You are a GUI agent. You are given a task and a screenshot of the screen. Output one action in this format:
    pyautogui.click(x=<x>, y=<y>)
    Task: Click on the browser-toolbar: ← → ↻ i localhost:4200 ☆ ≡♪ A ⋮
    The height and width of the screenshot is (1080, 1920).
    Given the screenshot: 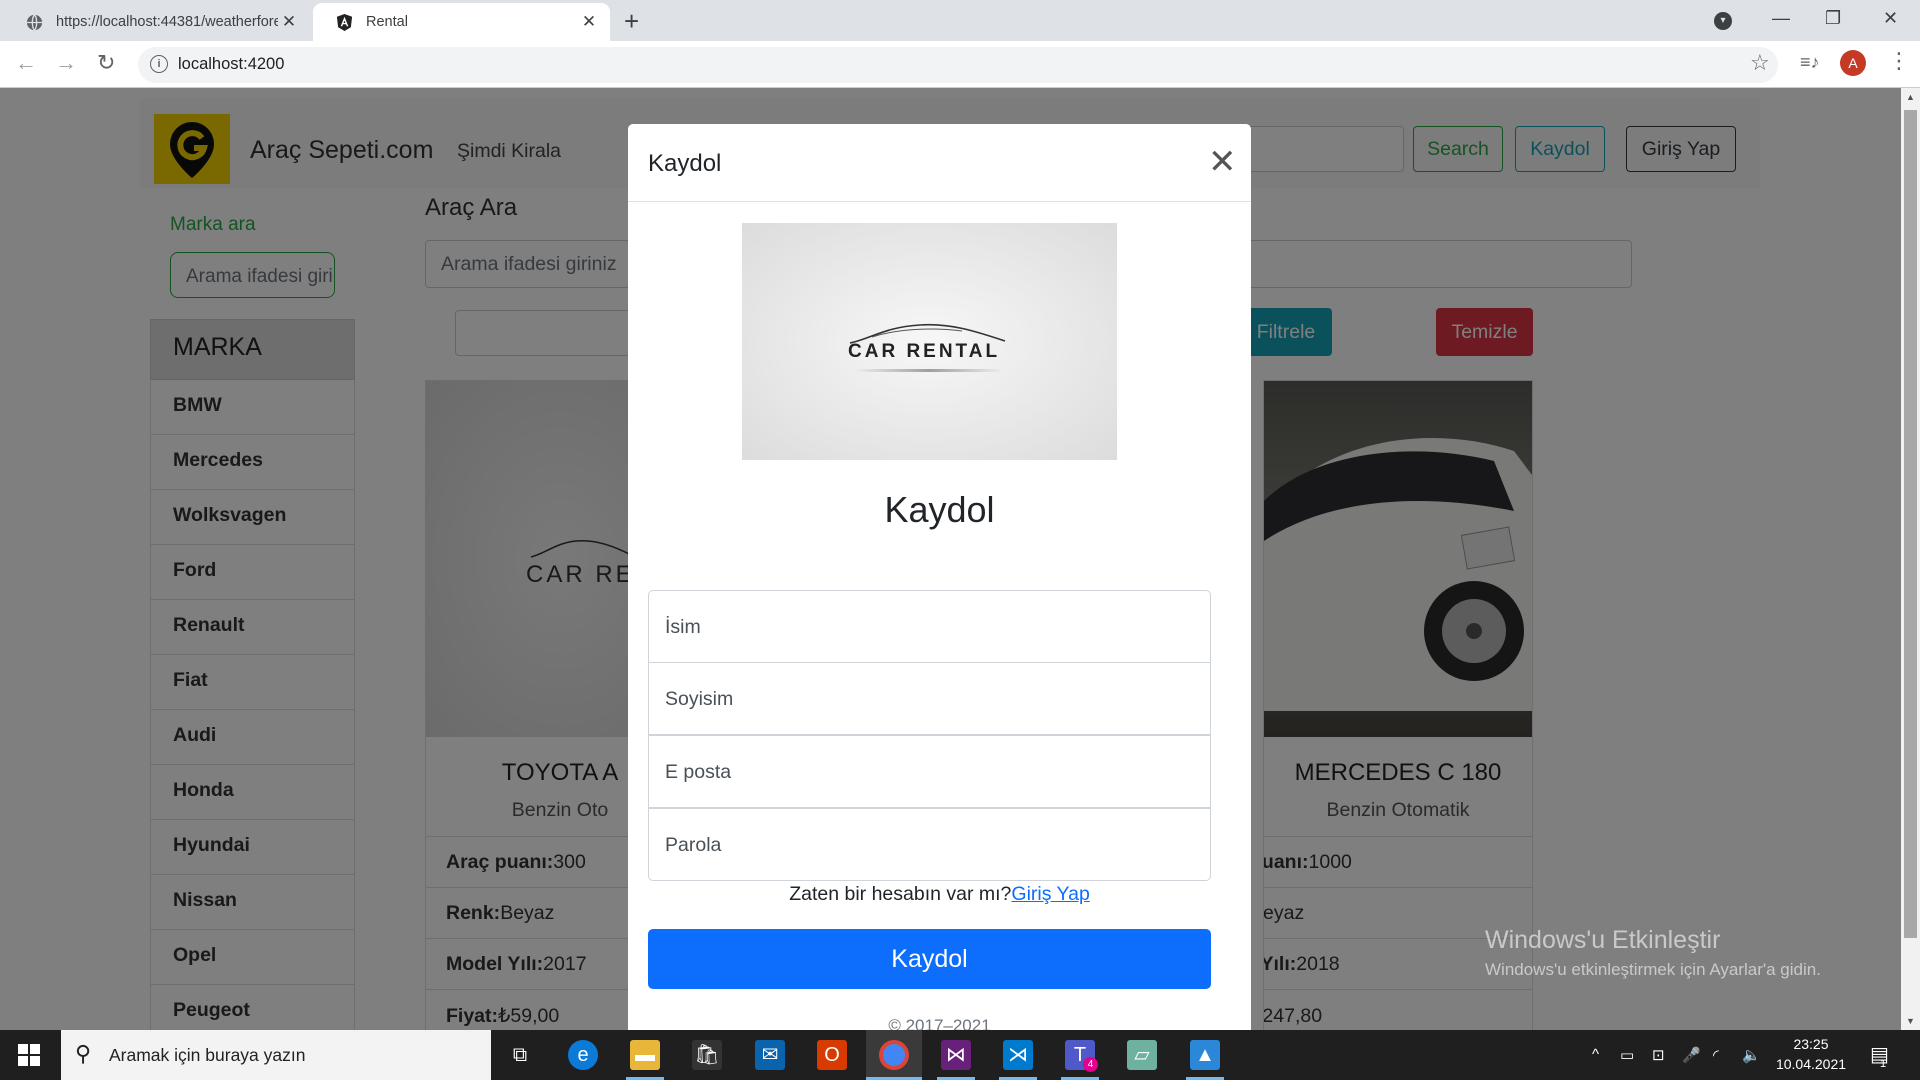 What is the action you would take?
    pyautogui.click(x=960, y=64)
    